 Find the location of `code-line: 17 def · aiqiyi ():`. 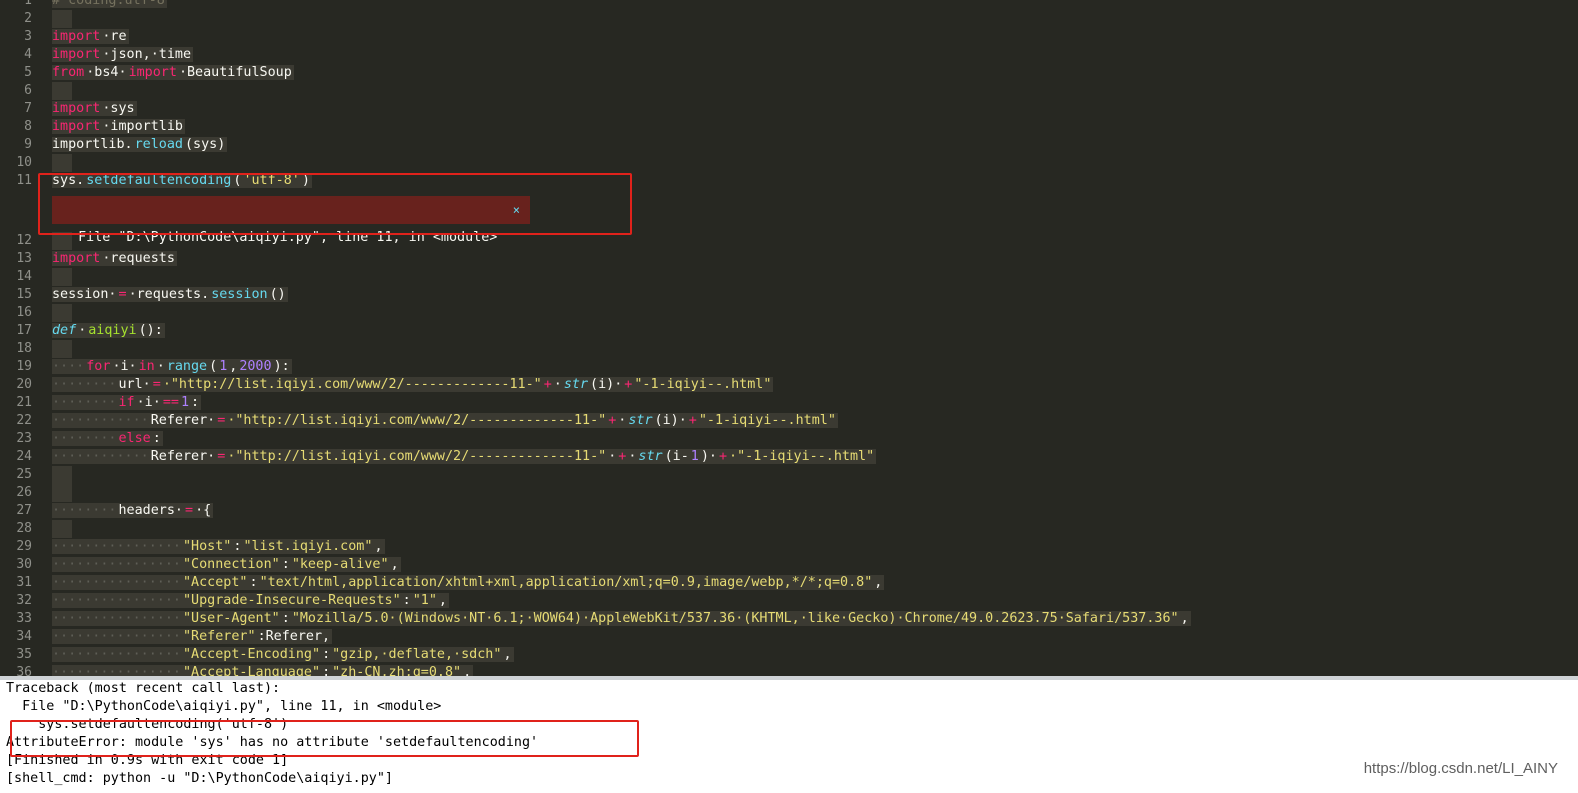

code-line: 17 def · aiqiyi (): is located at coordinates (789, 331).